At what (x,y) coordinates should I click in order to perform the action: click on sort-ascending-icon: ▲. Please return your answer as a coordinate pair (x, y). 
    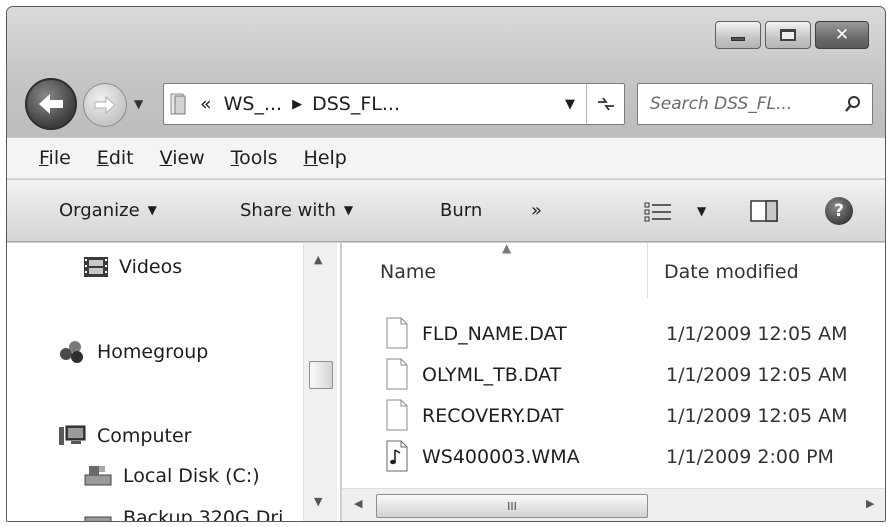
    Looking at the image, I should click on (507, 249).